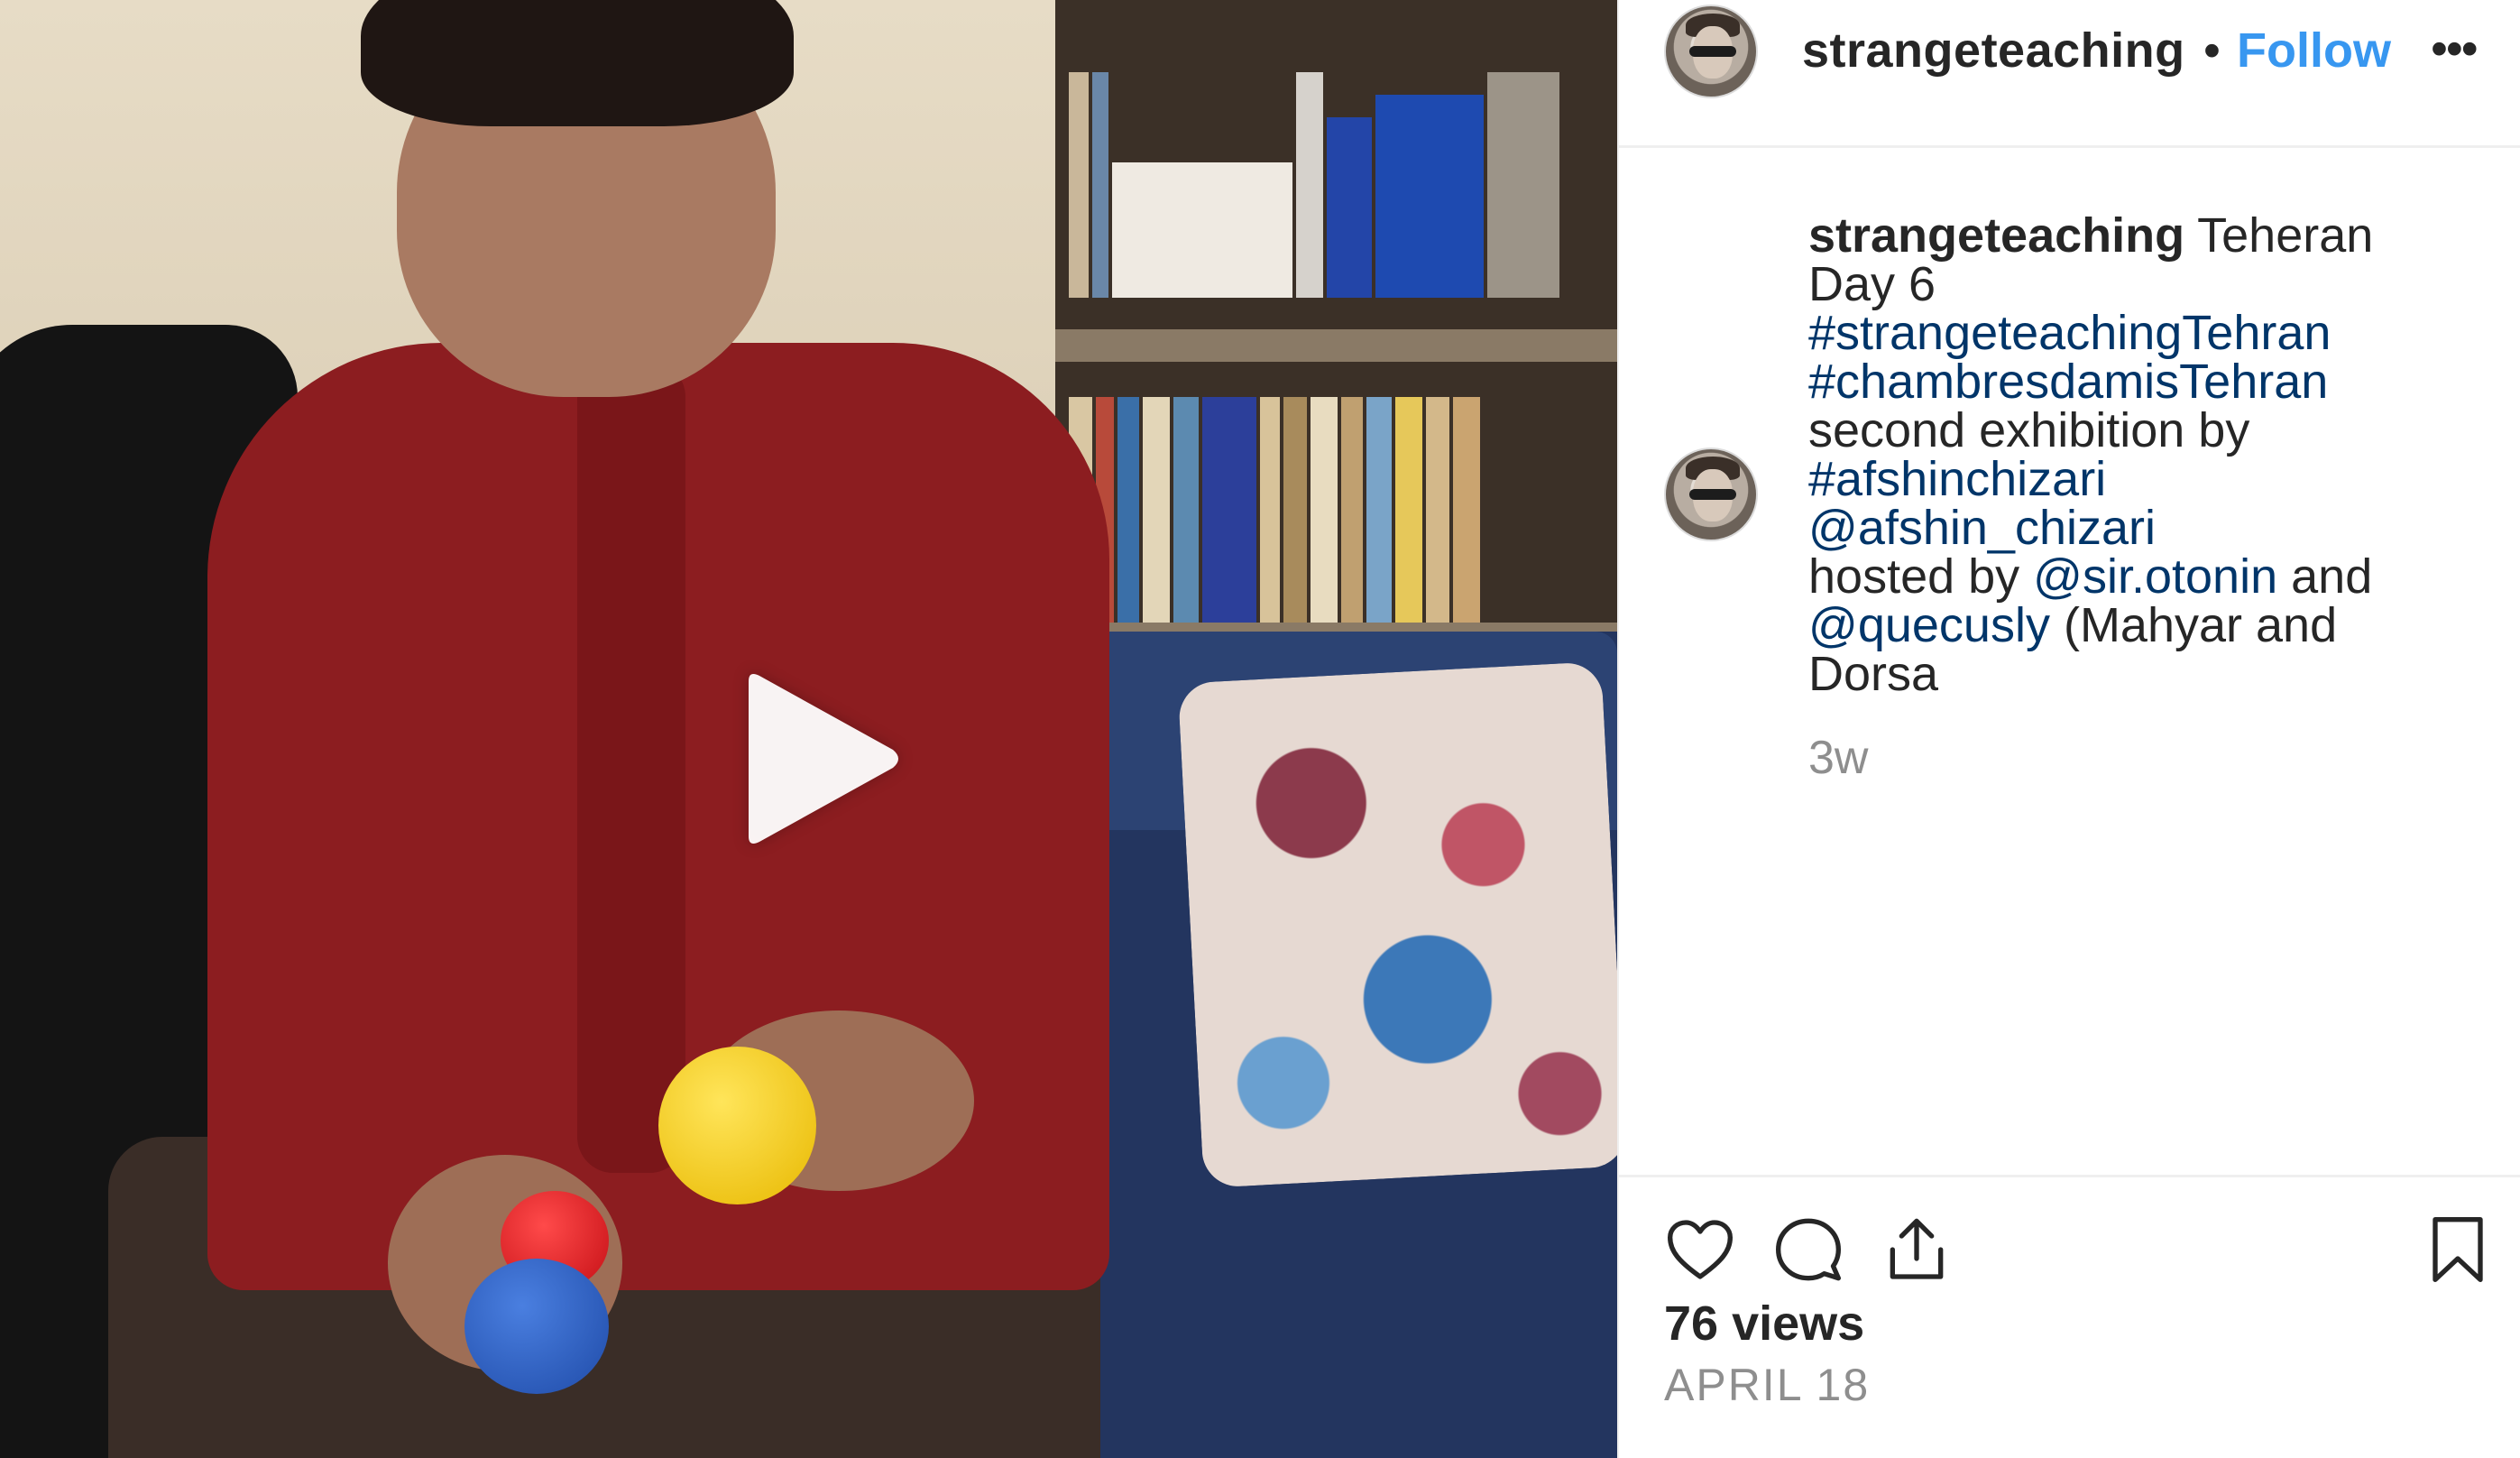 Image resolution: width=2520 pixels, height=1458 pixels. I want to click on video-blue-ball, so click(536, 1326).